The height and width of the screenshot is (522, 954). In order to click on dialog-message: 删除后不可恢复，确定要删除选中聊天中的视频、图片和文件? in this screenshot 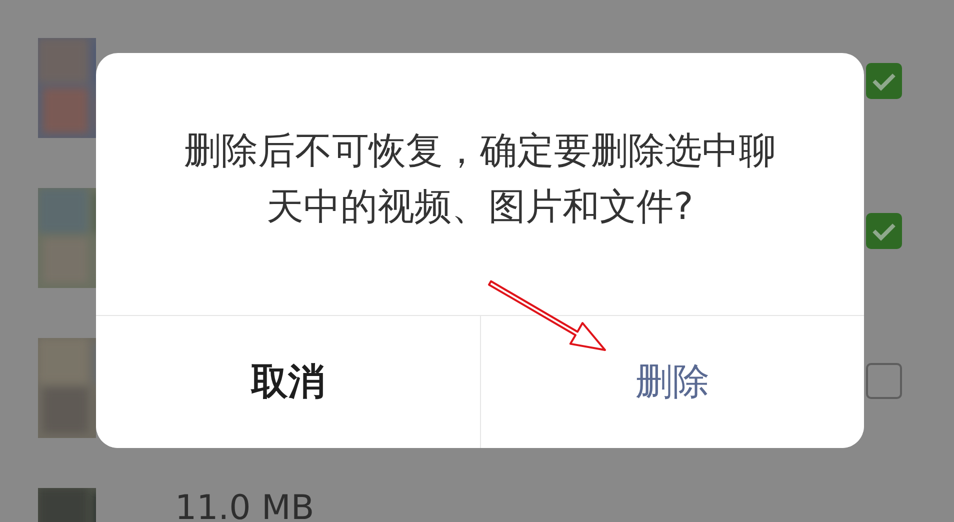, I will do `click(480, 179)`.